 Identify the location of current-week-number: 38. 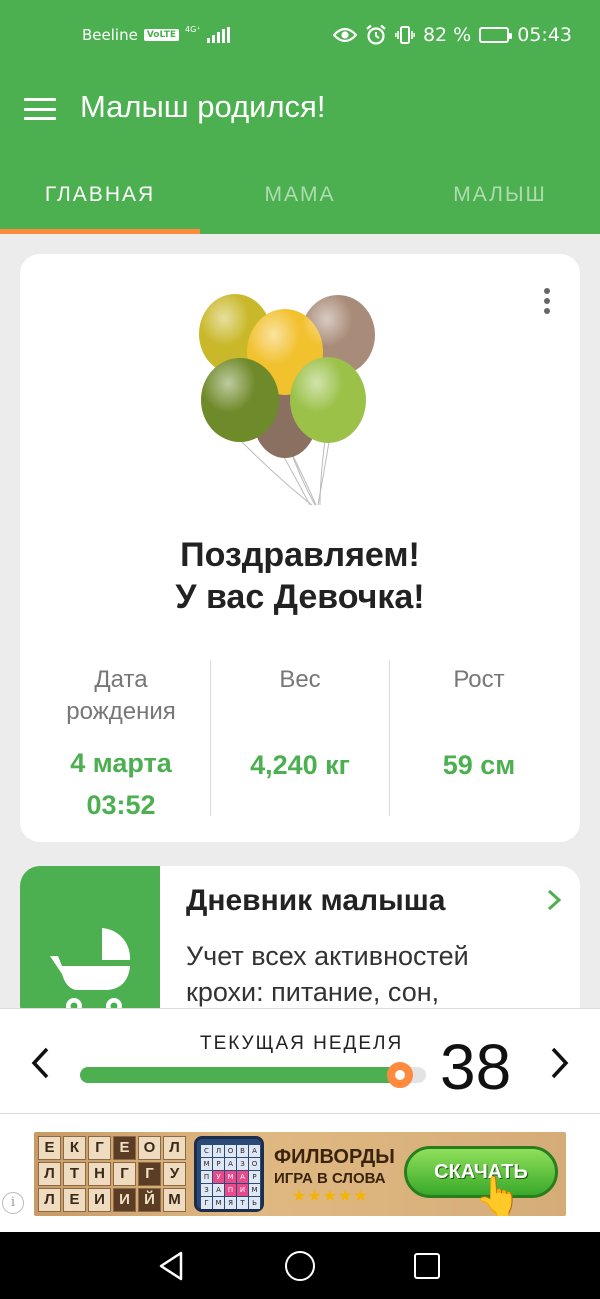
(476, 1067).